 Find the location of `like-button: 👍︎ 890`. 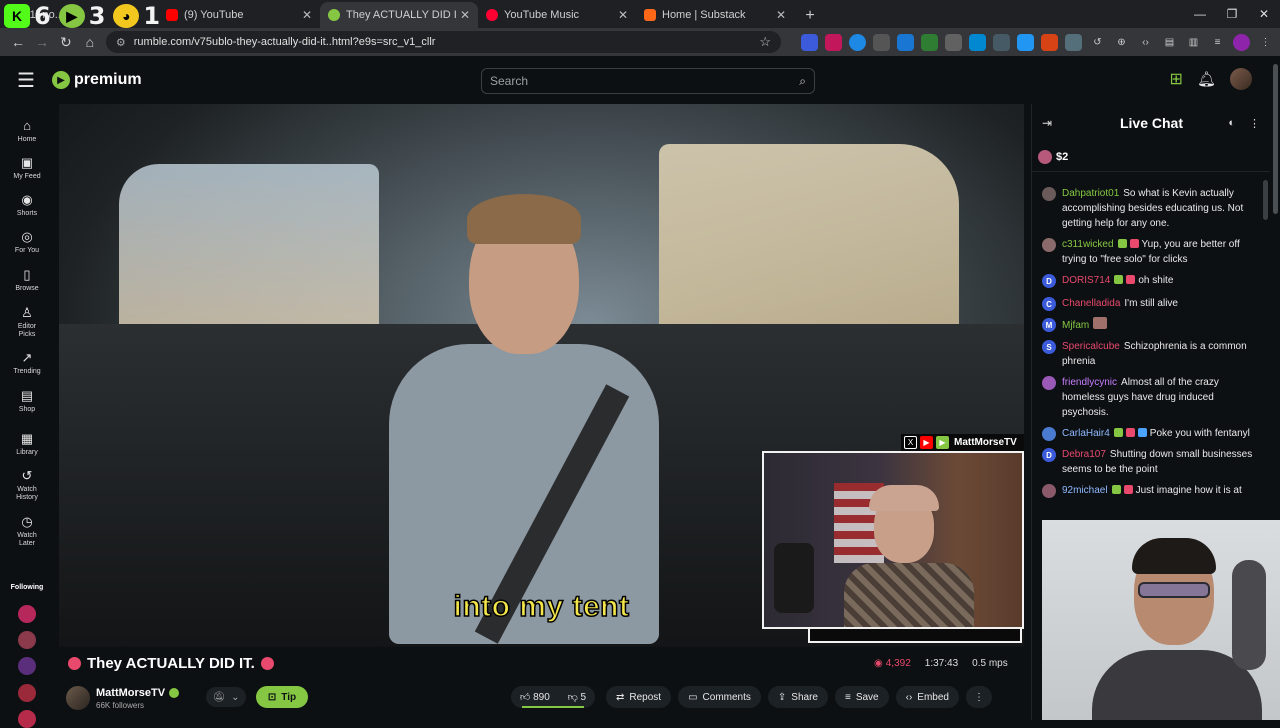

like-button: 👍︎ 890 is located at coordinates (535, 697).